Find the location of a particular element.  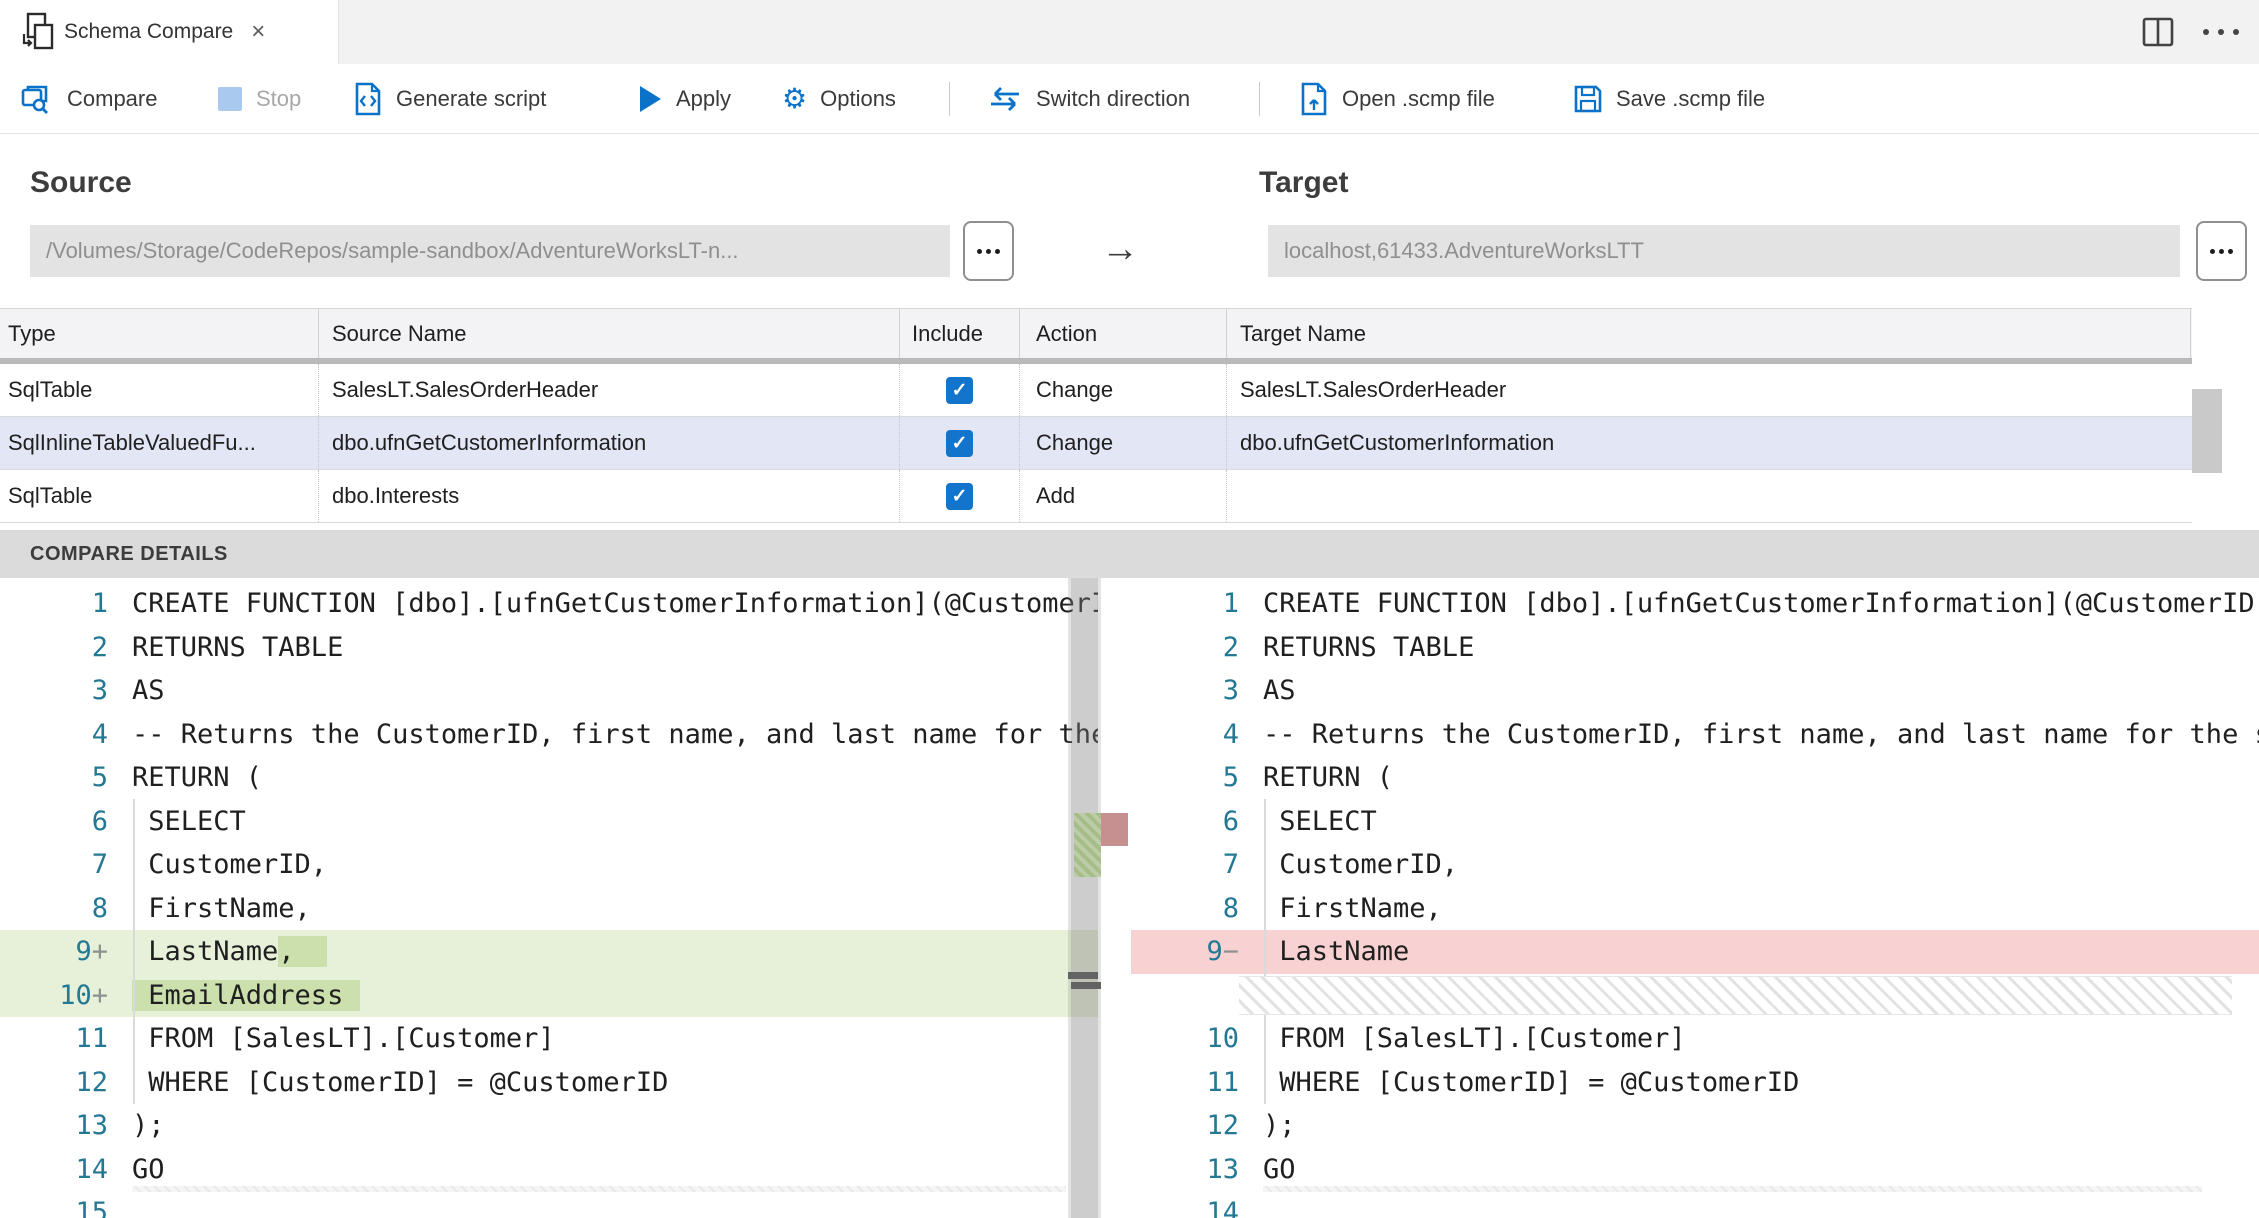

tab-schema-compare: Schema Compare × is located at coordinates (169, 32).